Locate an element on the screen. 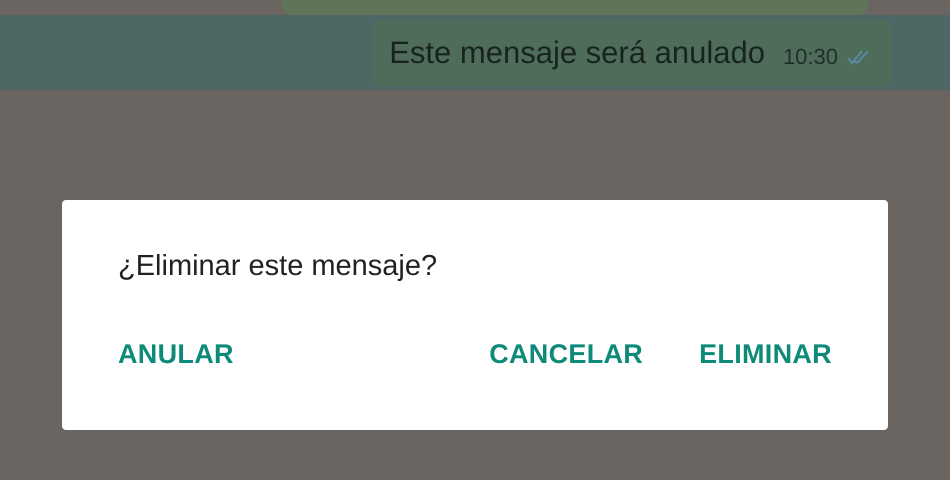 This screenshot has height=480, width=950. dialog-button: ANULAR is located at coordinates (176, 354).